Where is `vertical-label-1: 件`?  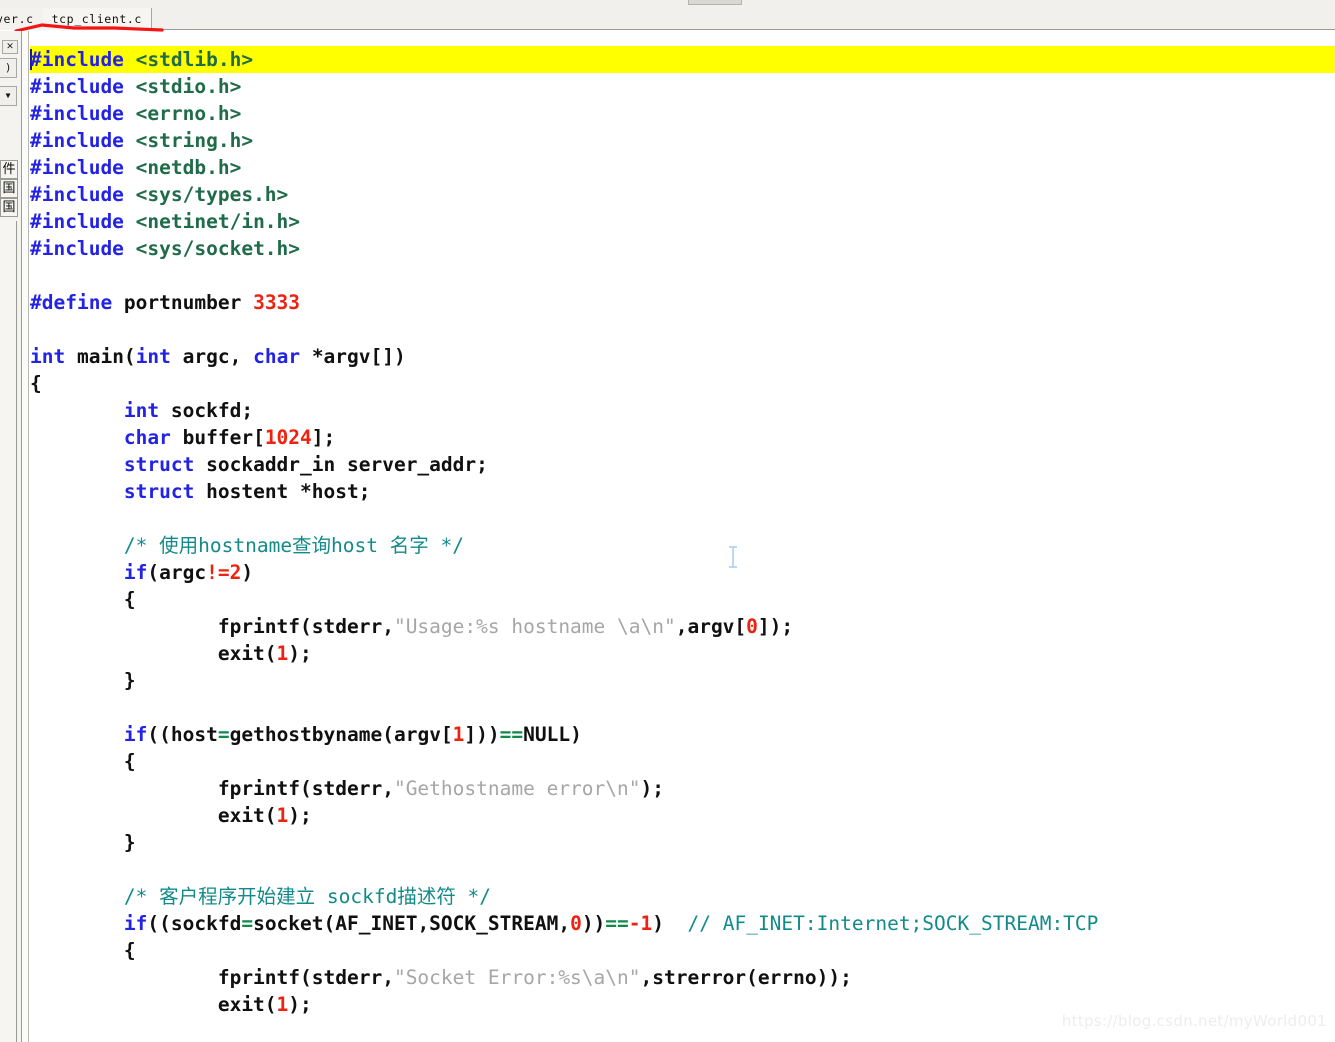
vertical-label-1: 件 is located at coordinates (9, 169).